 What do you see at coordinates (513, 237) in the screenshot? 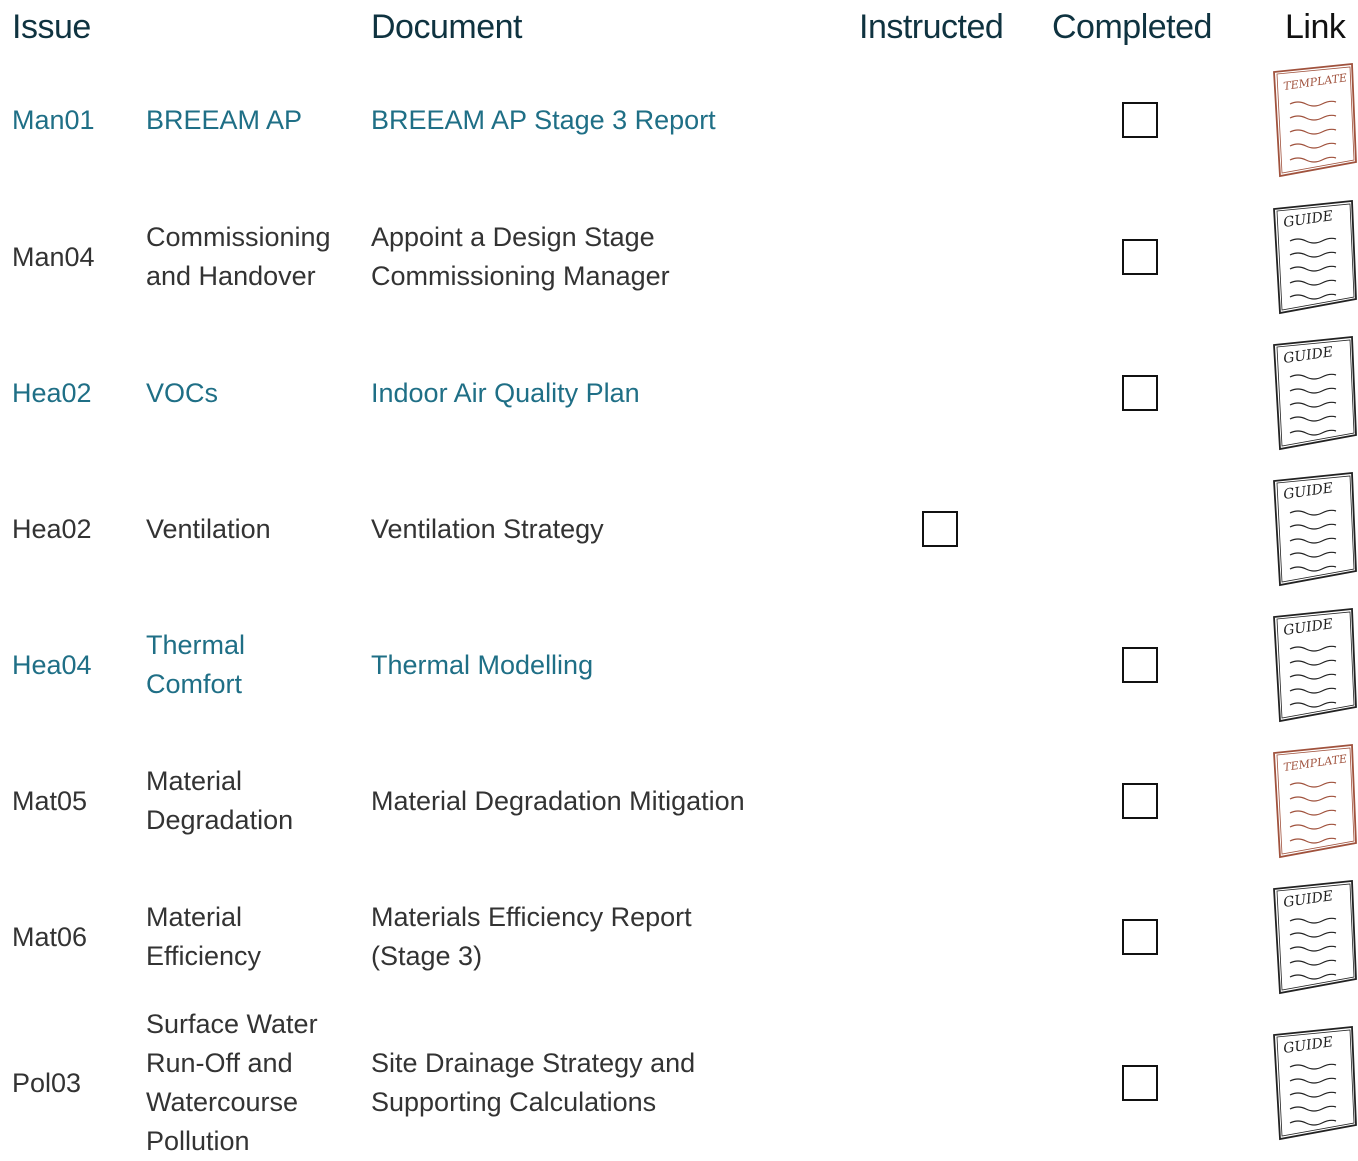
I see `document-name-line: Appoint a Design Stage` at bounding box center [513, 237].